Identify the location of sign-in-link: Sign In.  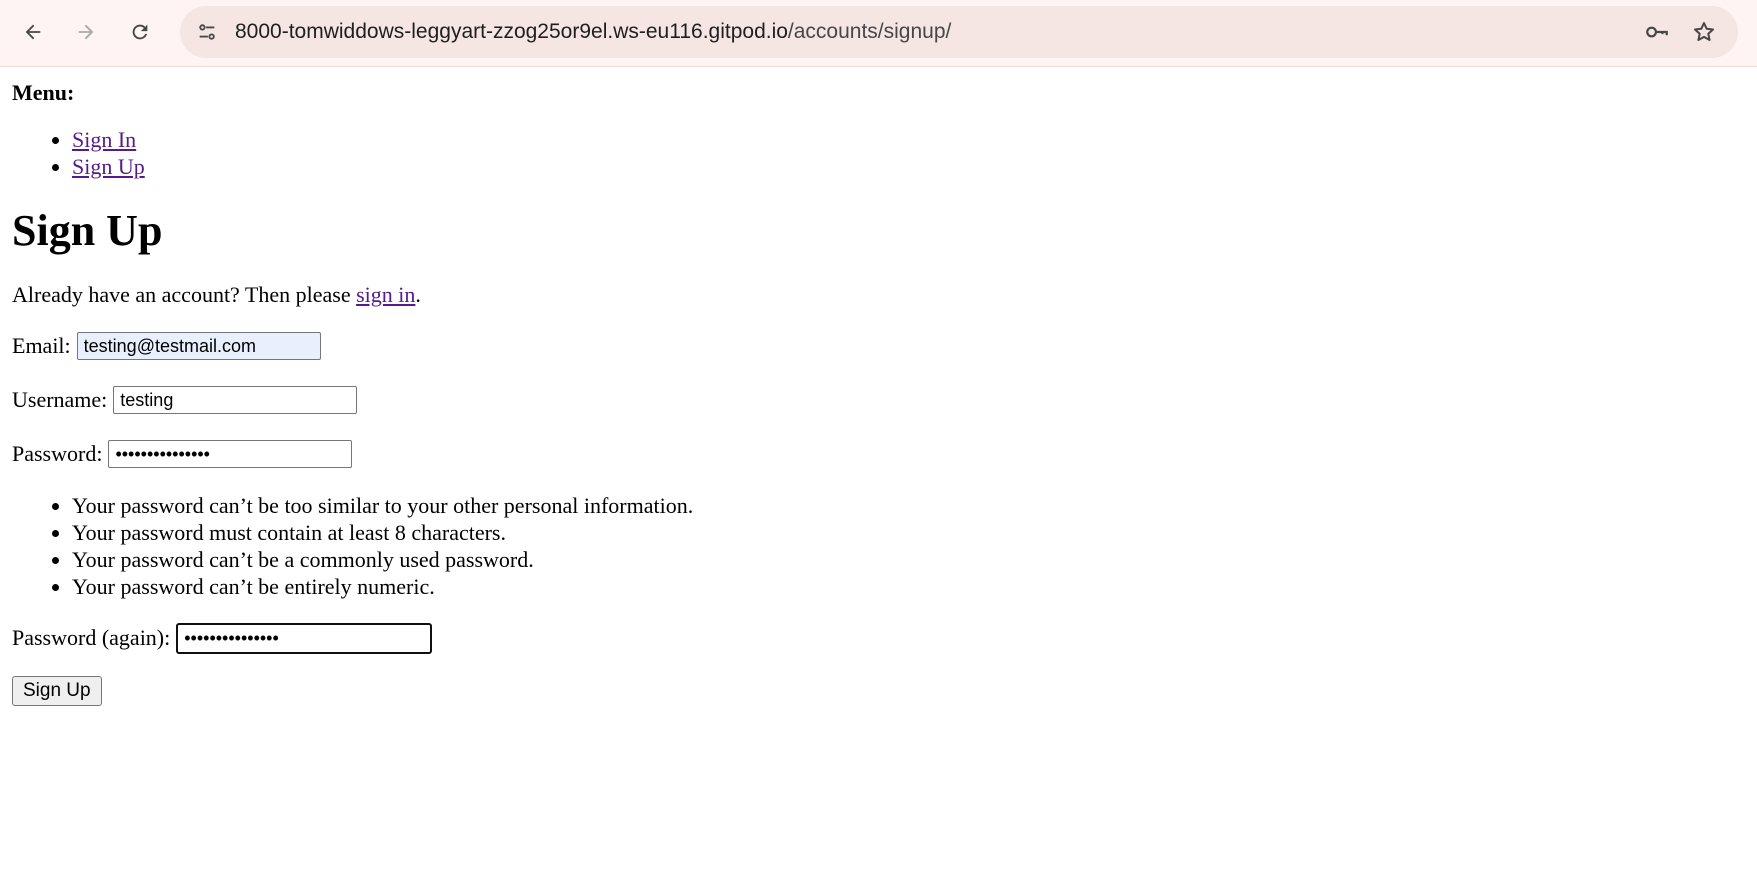
(104, 139).